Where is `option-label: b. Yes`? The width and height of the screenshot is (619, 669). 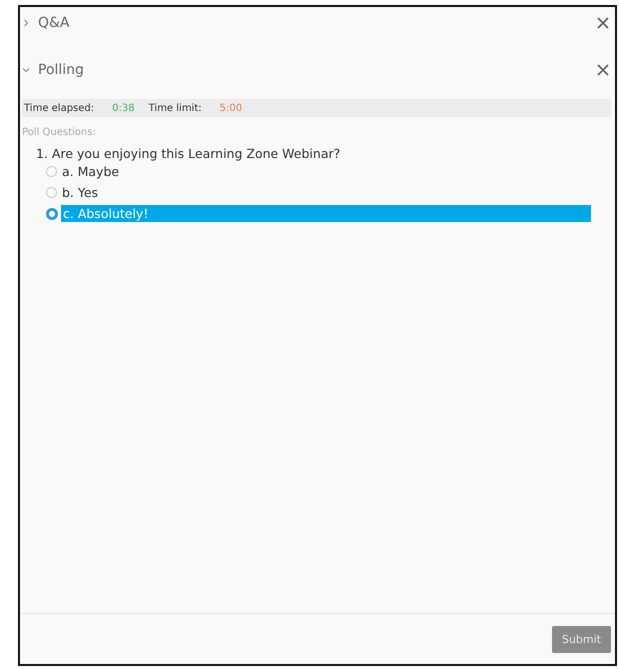
option-label: b. Yes is located at coordinates (335, 192).